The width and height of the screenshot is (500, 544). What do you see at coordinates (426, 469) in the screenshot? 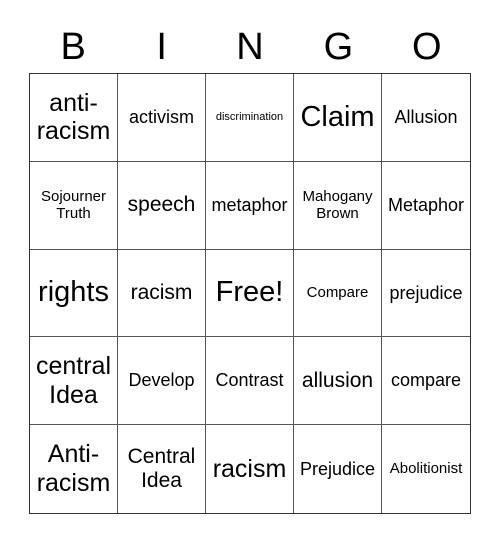
I see `bingo-cell: Abolitionist` at bounding box center [426, 469].